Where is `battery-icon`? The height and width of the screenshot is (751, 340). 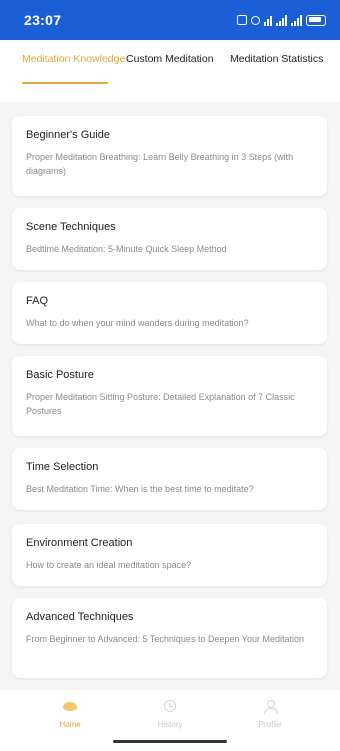 battery-icon is located at coordinates (316, 20).